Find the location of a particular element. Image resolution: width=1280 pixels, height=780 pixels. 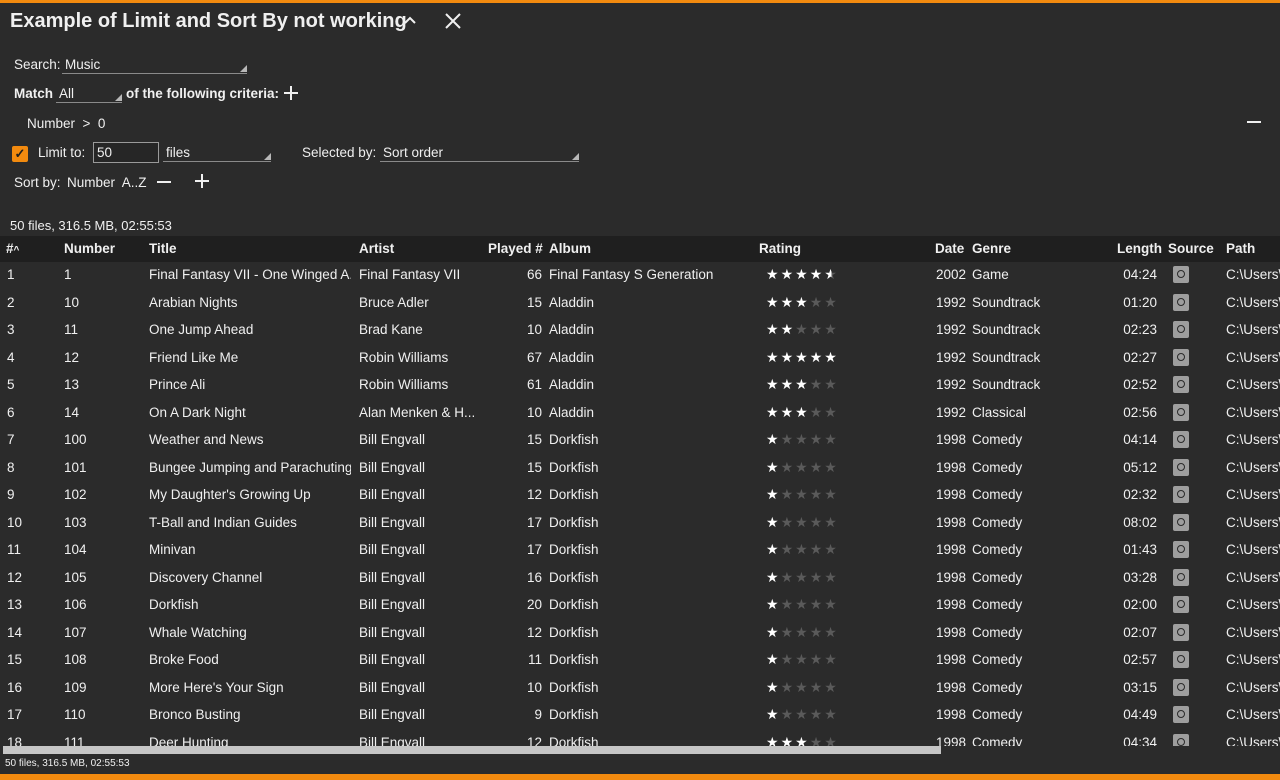

add-criteria-button is located at coordinates (291, 95).